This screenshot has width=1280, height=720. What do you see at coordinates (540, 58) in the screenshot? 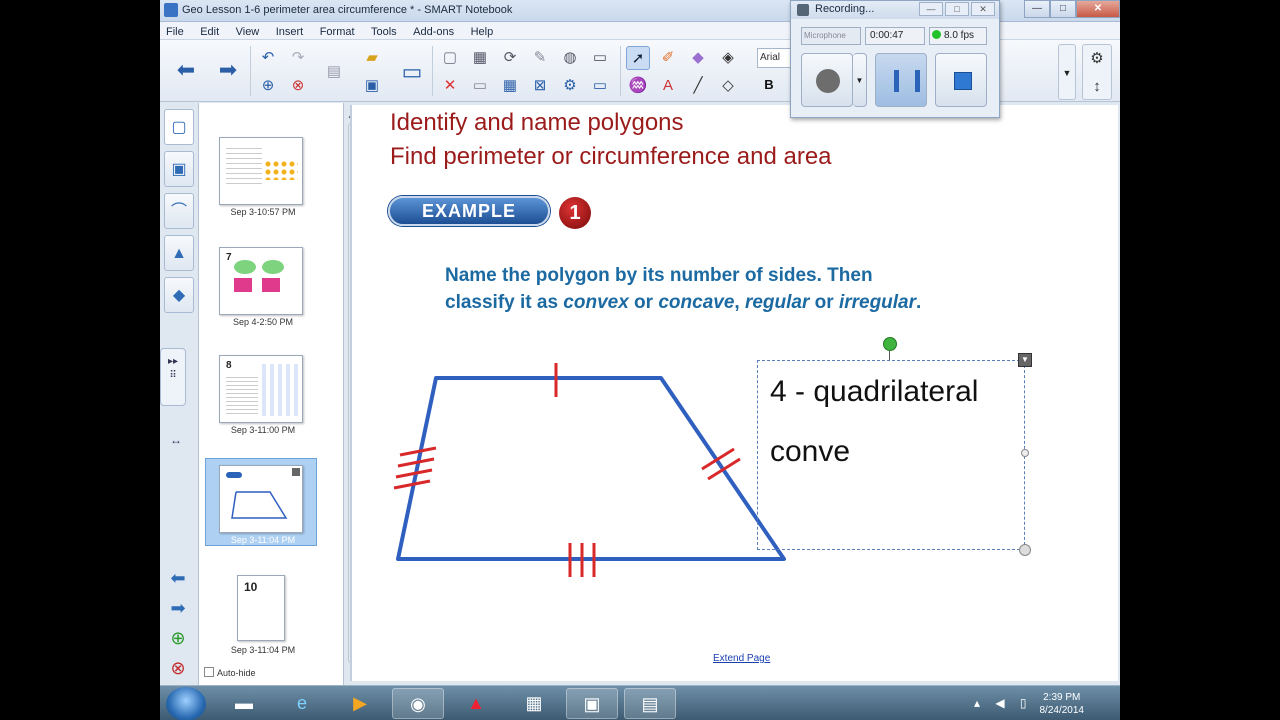
I see `magic-pen-icon: ✎` at bounding box center [540, 58].